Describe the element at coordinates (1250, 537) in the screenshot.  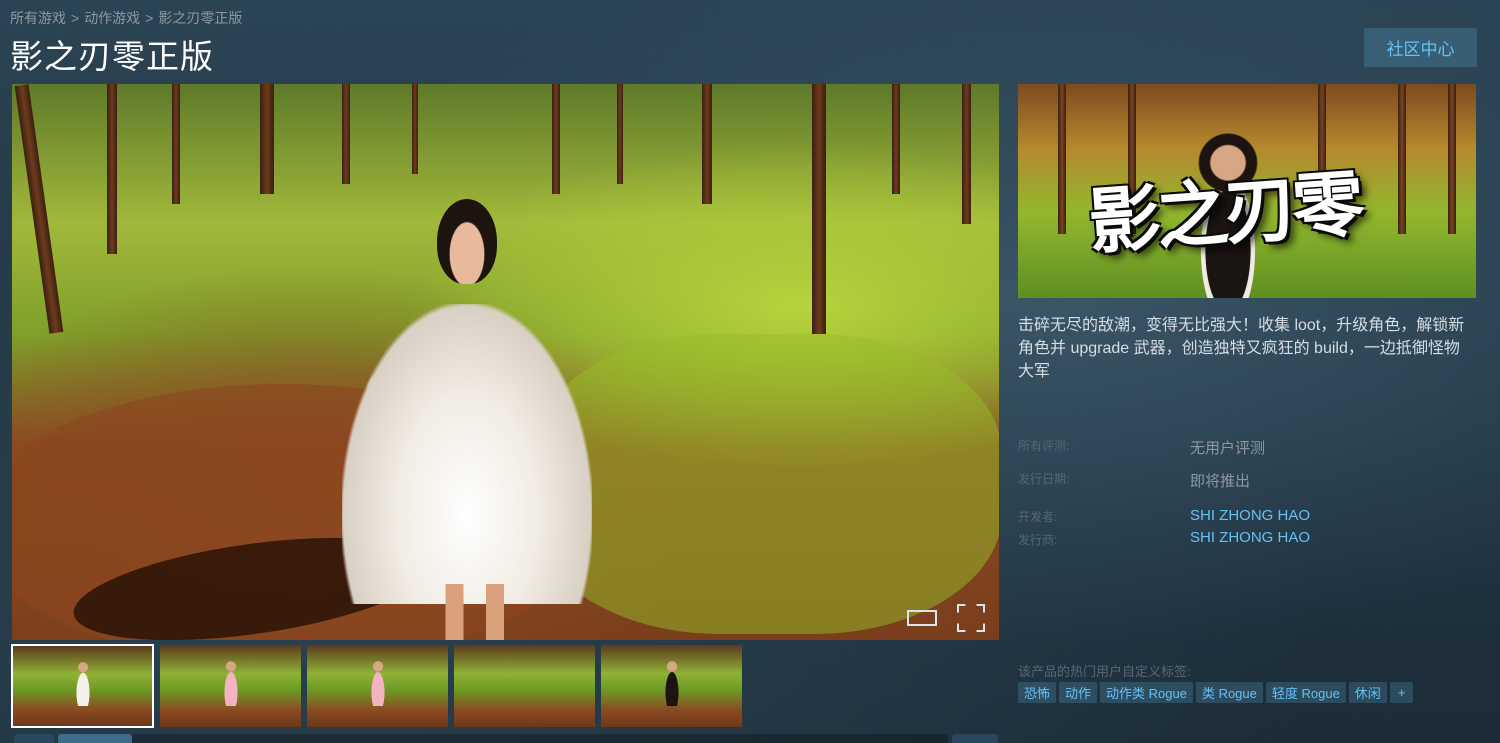
I see `publisher-link: SHI ZHONG HAO` at that location.